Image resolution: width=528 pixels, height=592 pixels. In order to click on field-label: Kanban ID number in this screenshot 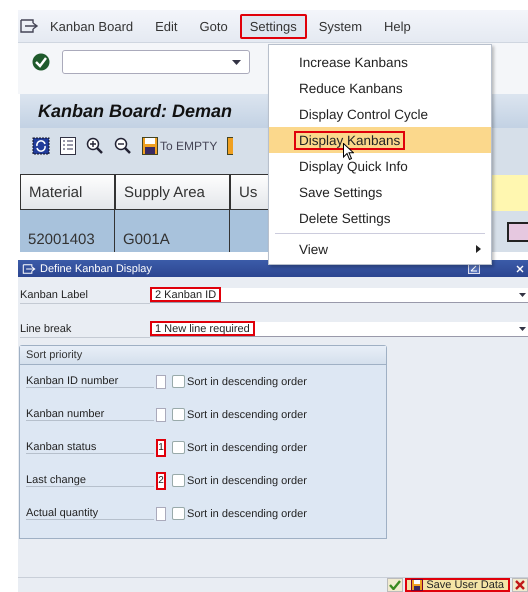, I will do `click(90, 381)`.